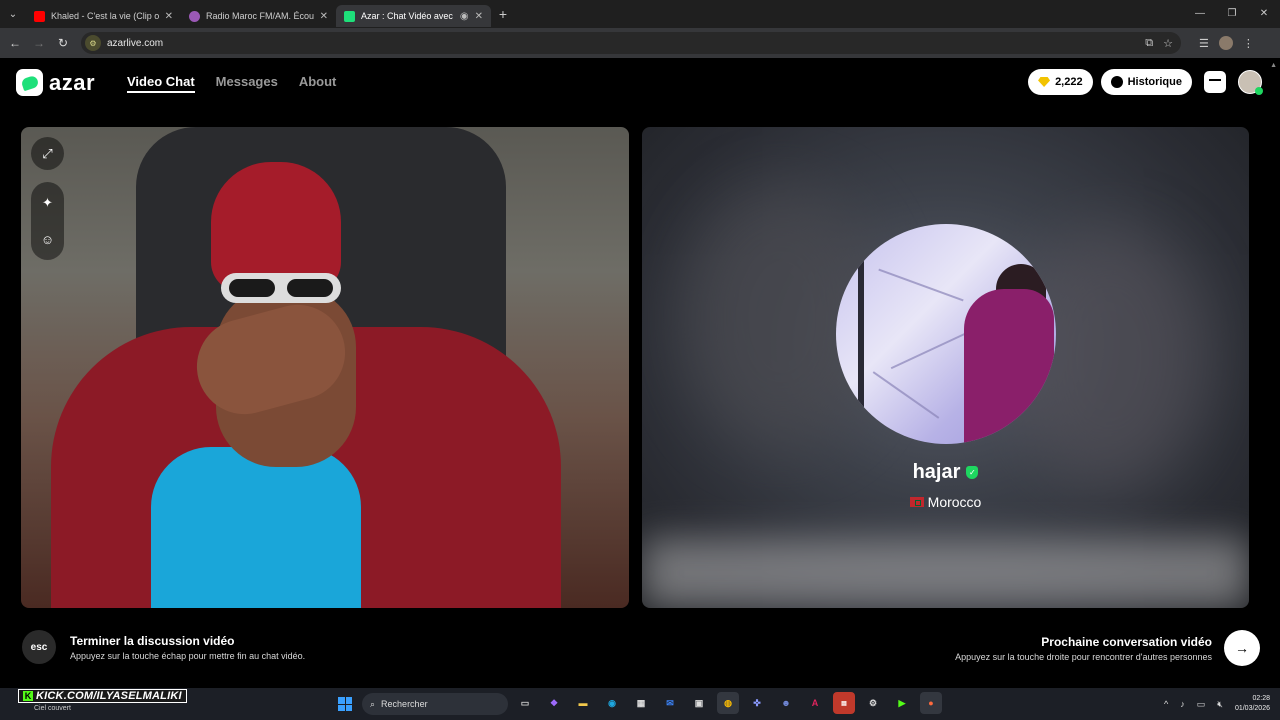 The height and width of the screenshot is (720, 1280). I want to click on install-app-icon: ⧉, so click(1149, 43).